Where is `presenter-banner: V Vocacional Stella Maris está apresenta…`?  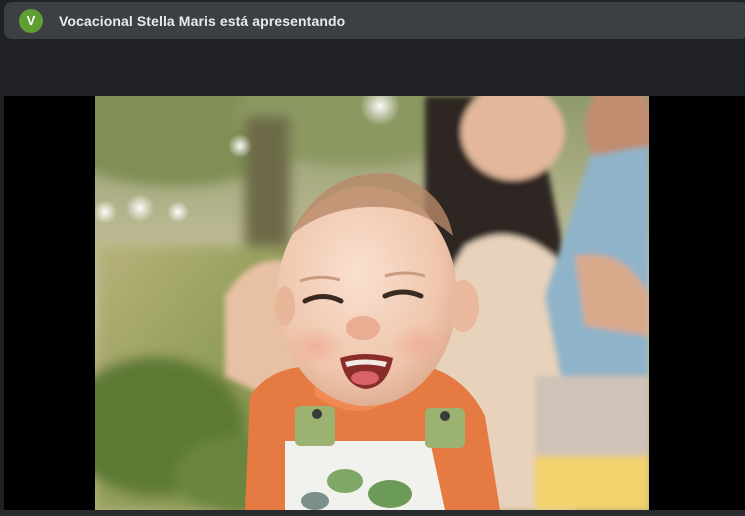
presenter-banner: V Vocacional Stella Maris está apresenta… is located at coordinates (374, 20).